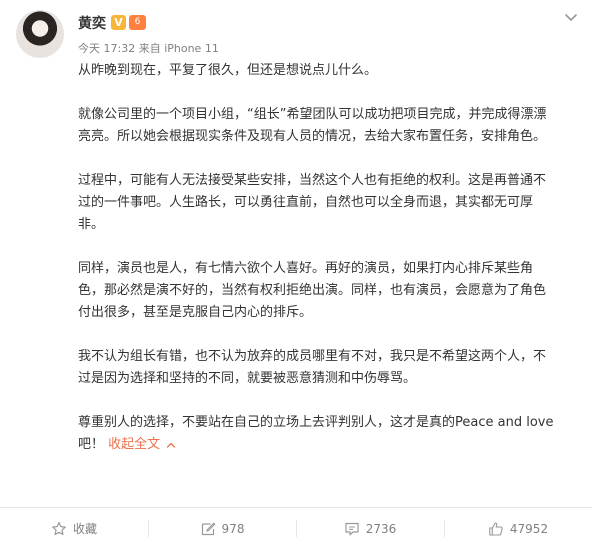 This screenshot has height=549, width=592. I want to click on comment-button: 2736, so click(370, 528).